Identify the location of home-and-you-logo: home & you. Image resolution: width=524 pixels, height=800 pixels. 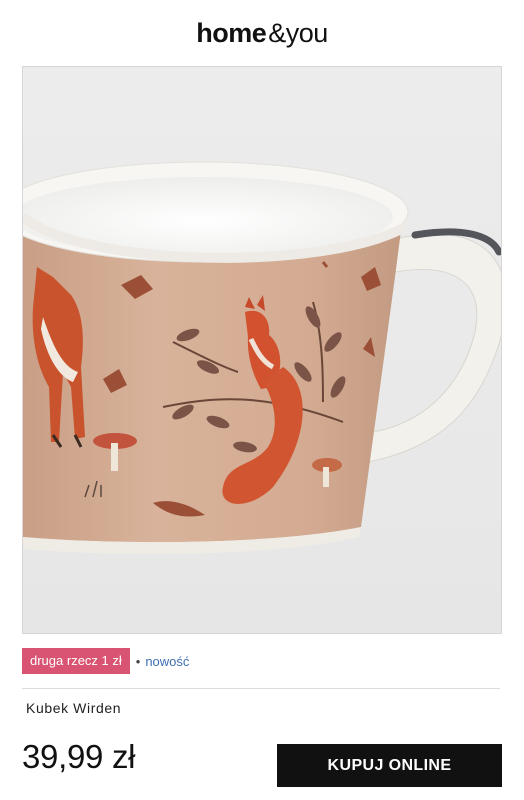
(262, 33).